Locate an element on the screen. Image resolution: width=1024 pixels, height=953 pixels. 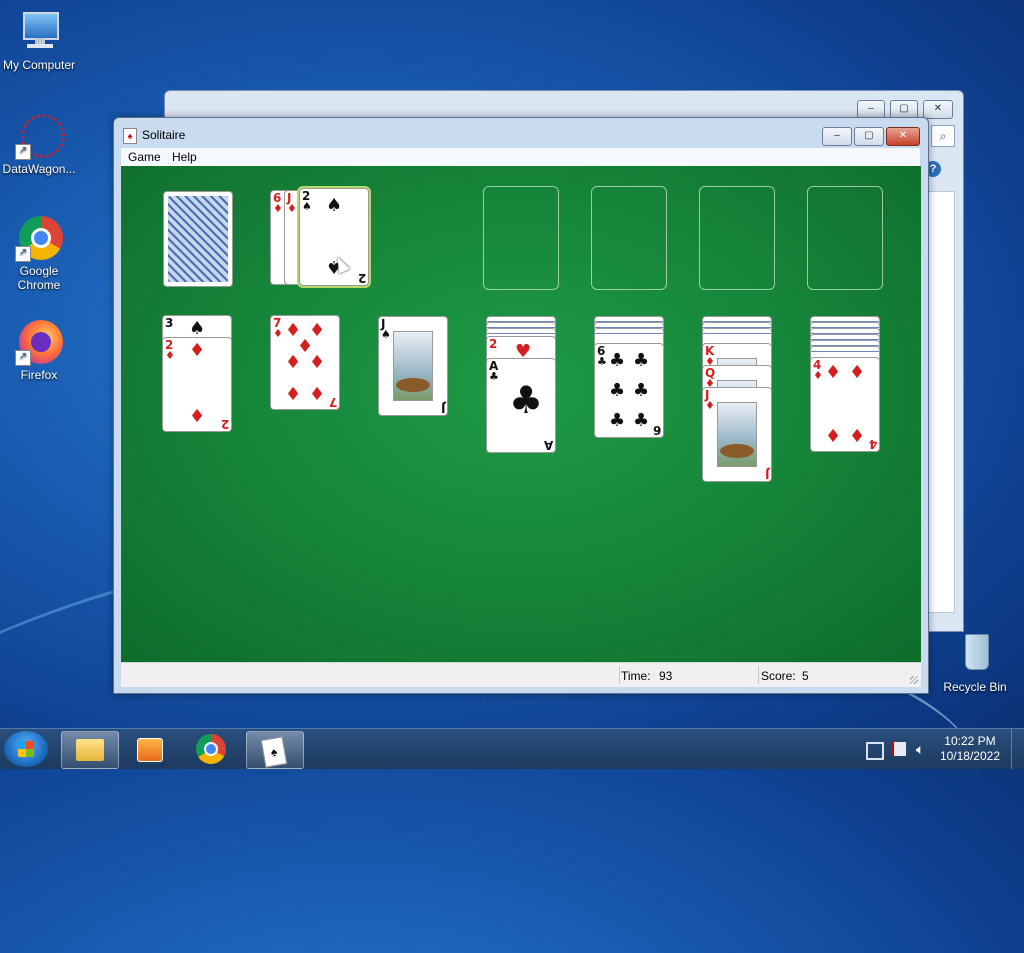
background-window-pane is located at coordinates (940, 402).